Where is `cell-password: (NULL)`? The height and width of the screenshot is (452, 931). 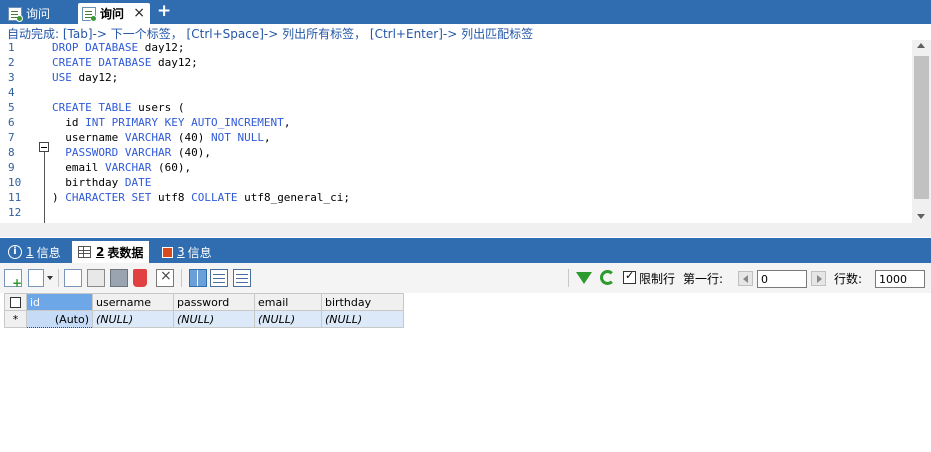
cell-password: (NULL) is located at coordinates (214, 319).